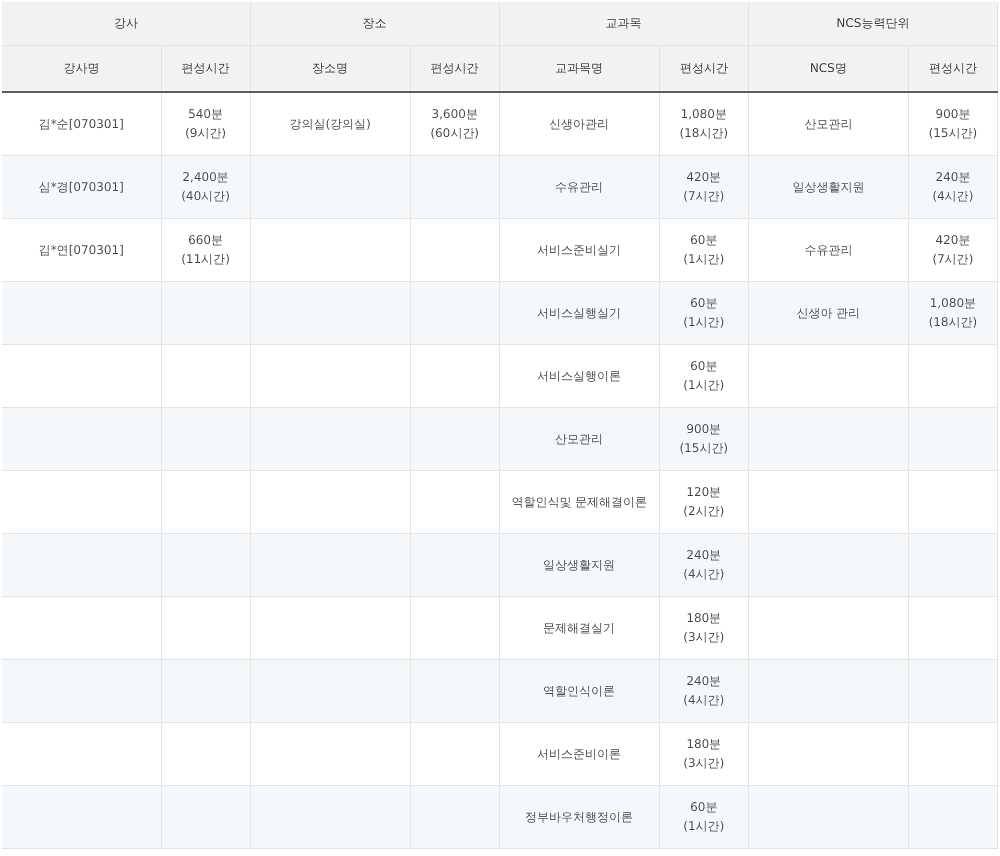  I want to click on table-cell: 역할인식이론, so click(579, 691).